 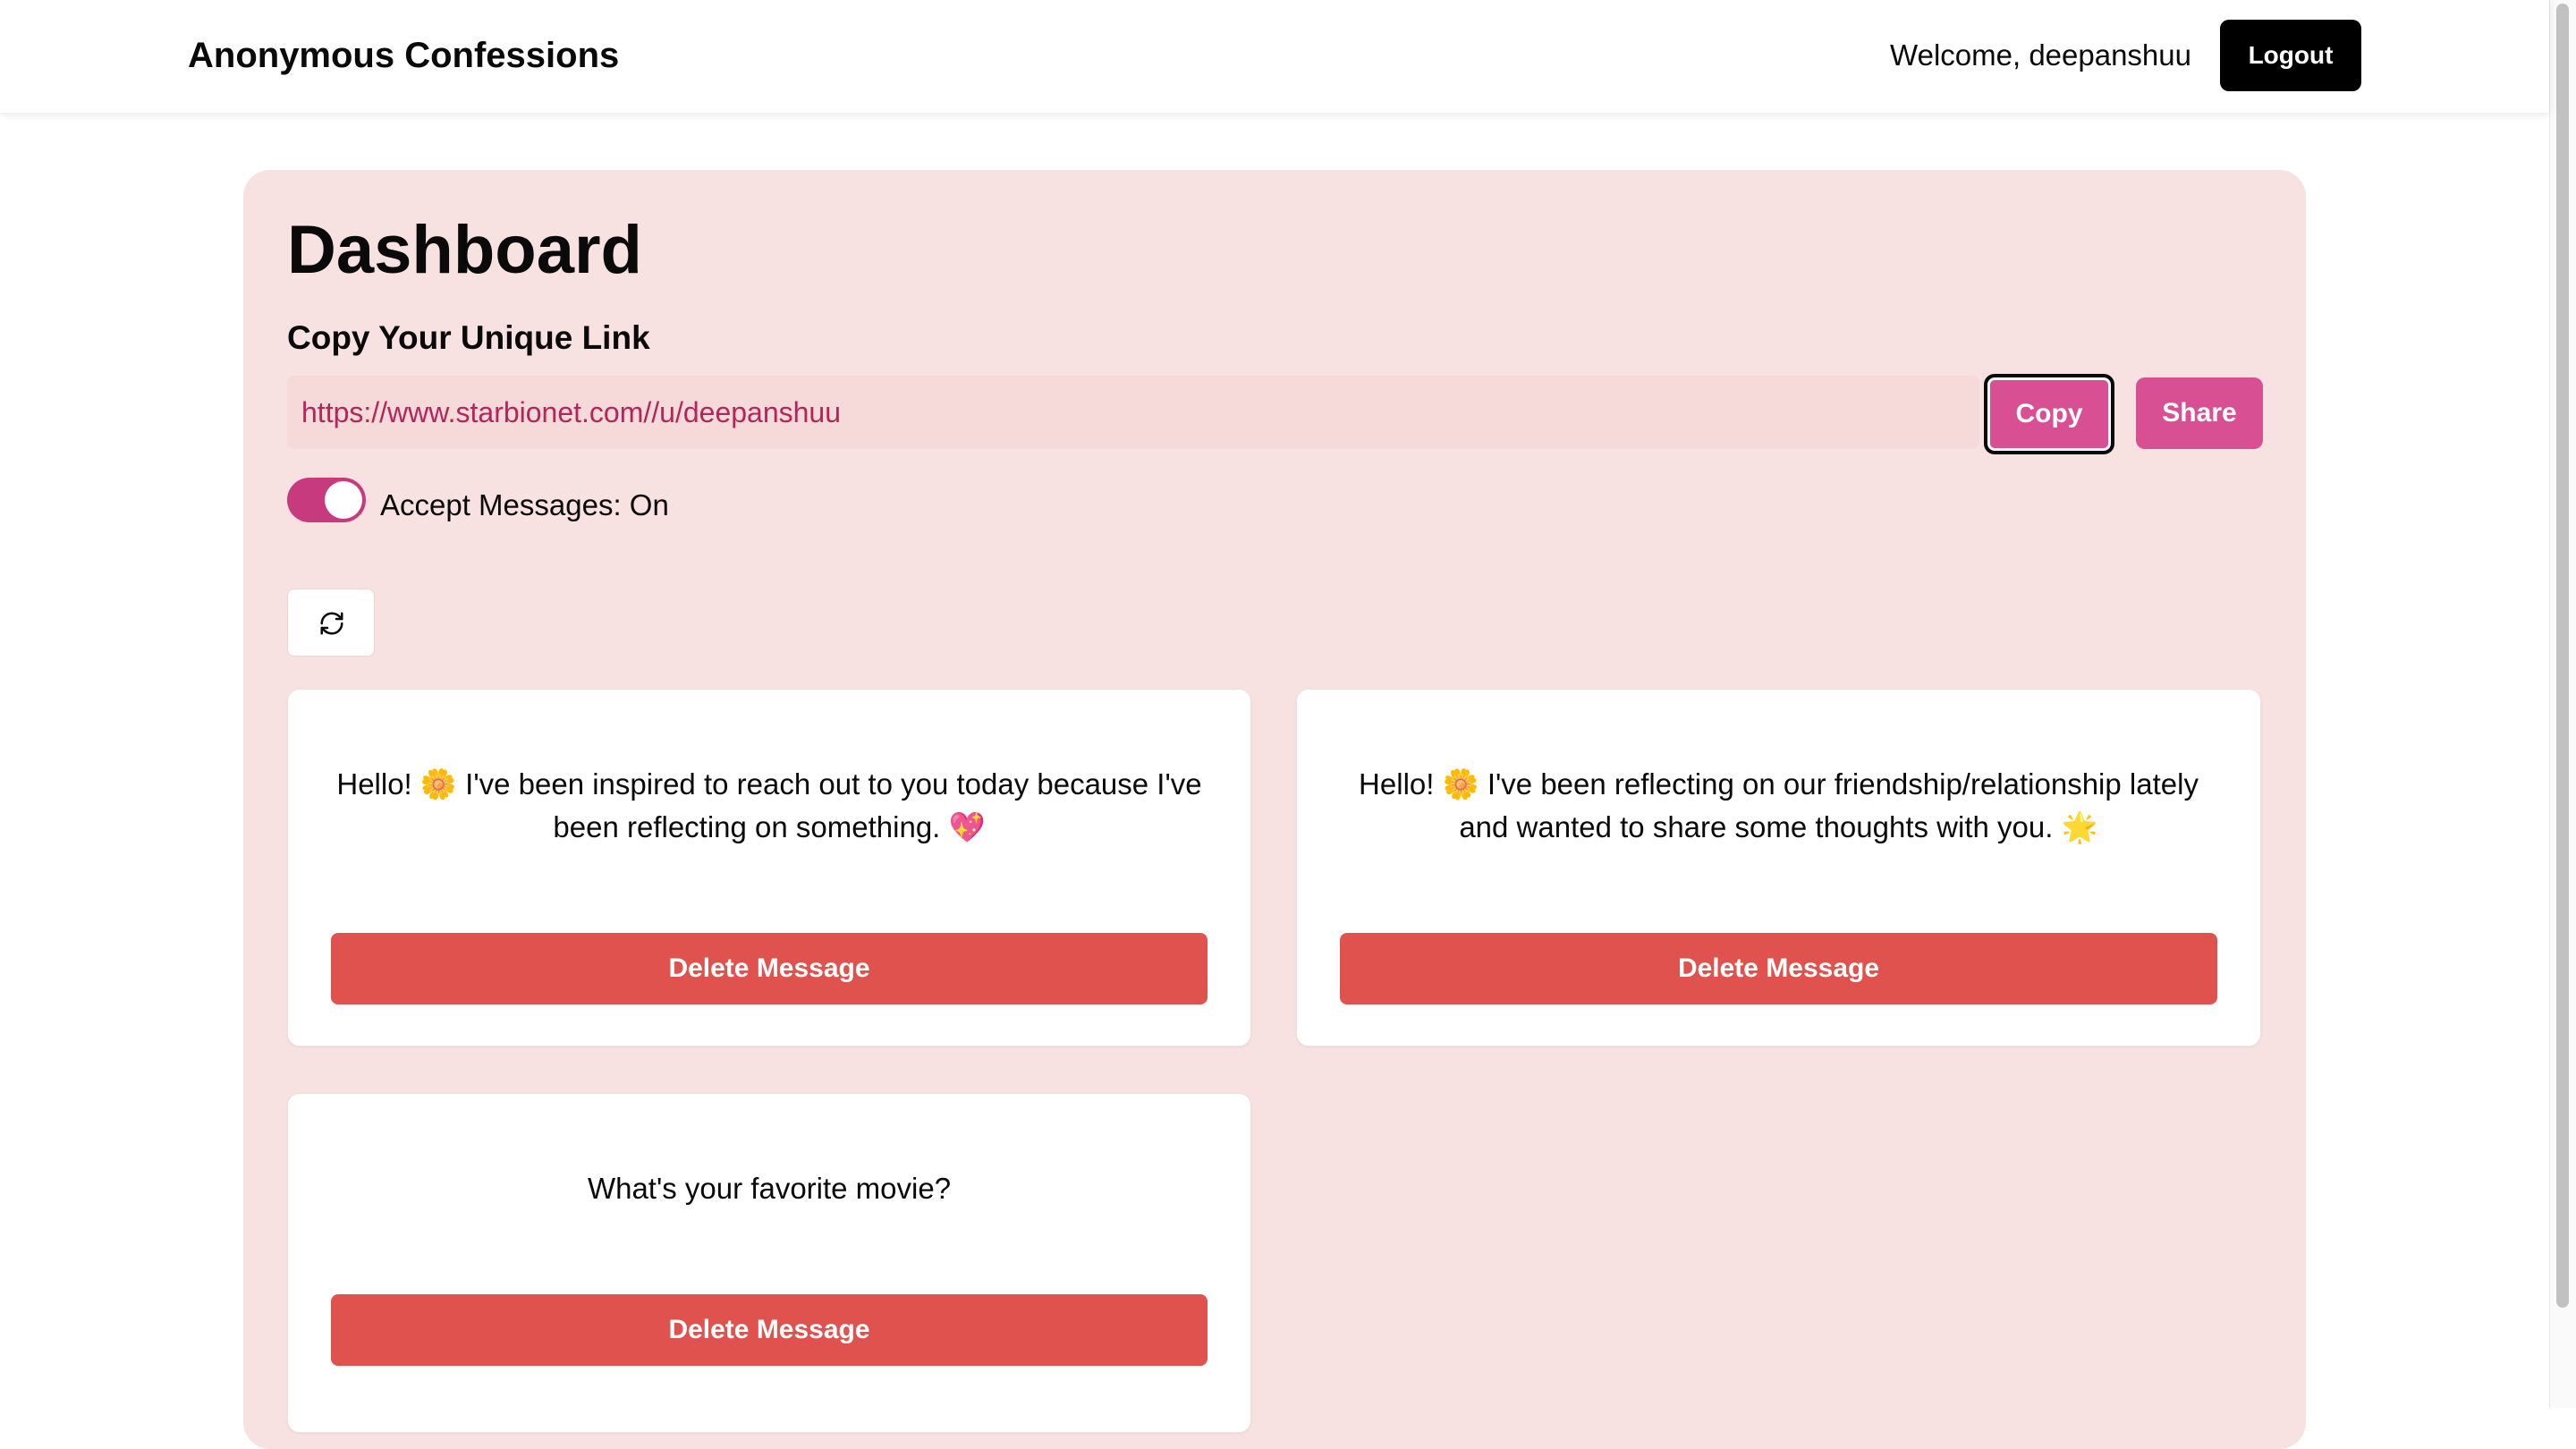 What do you see at coordinates (769, 1188) in the screenshot?
I see `message-text: What's your favorite movie?` at bounding box center [769, 1188].